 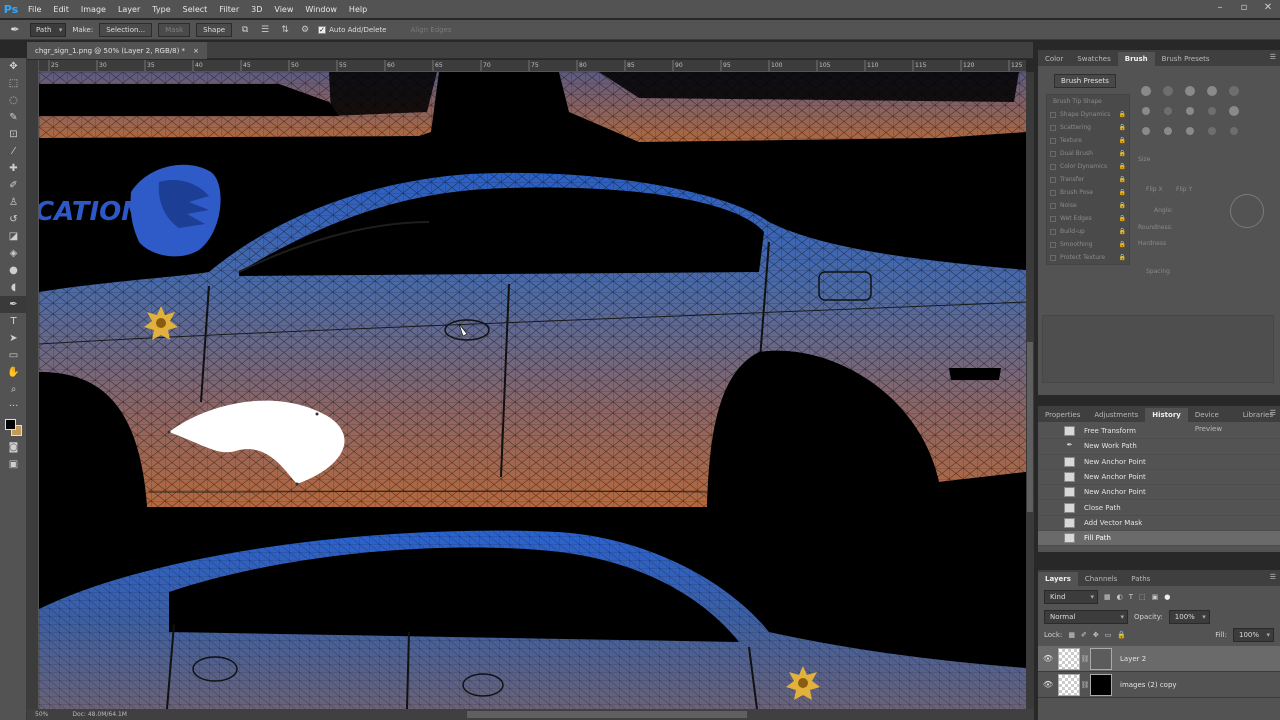 I want to click on move-tool-icon: ✥, so click(x=13, y=66).